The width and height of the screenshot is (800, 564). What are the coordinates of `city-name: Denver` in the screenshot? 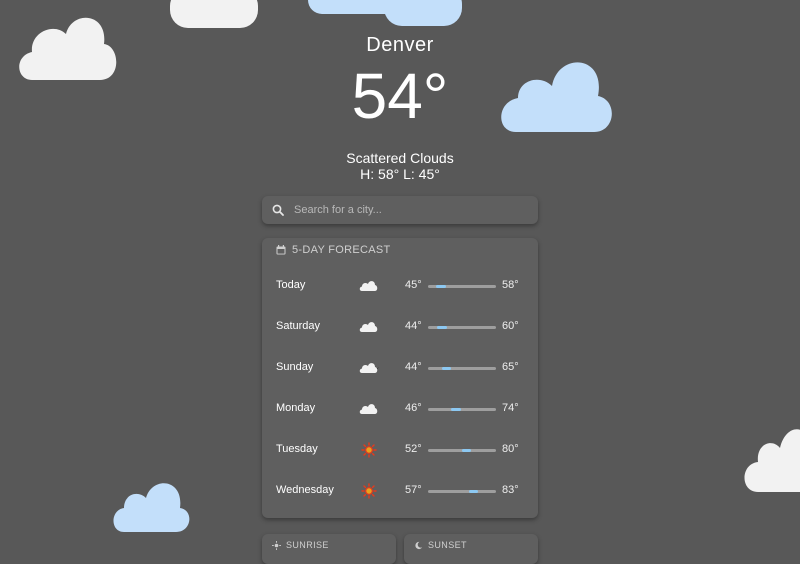 It's located at (400, 45).